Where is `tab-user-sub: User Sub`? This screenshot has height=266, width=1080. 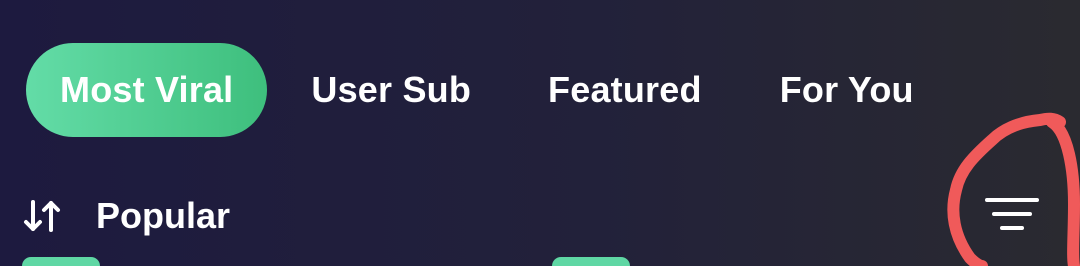
tab-user-sub: User Sub is located at coordinates (391, 90).